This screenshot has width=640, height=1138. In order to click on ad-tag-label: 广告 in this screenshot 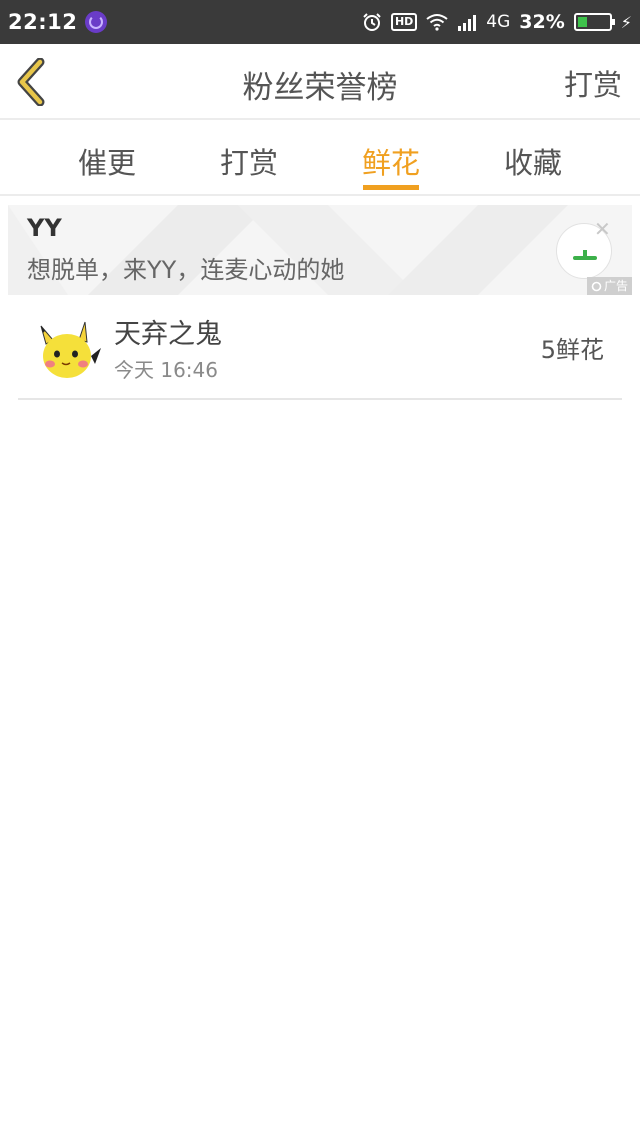, I will do `click(615, 286)`.